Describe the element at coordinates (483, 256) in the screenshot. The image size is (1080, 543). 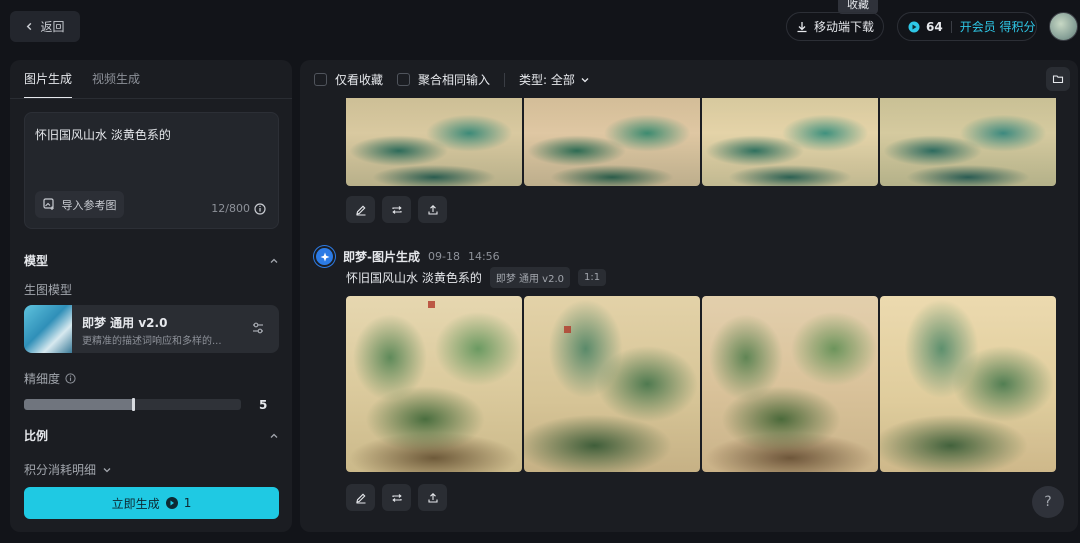
I see `record-time: 14:56` at that location.